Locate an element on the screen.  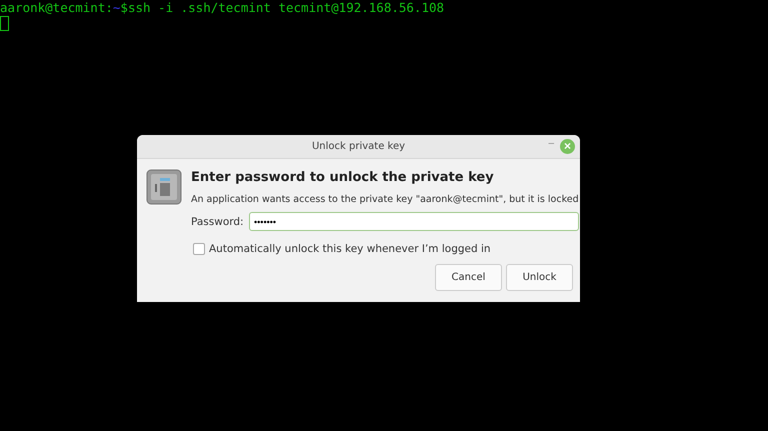
terminal-cursor is located at coordinates (4, 23).